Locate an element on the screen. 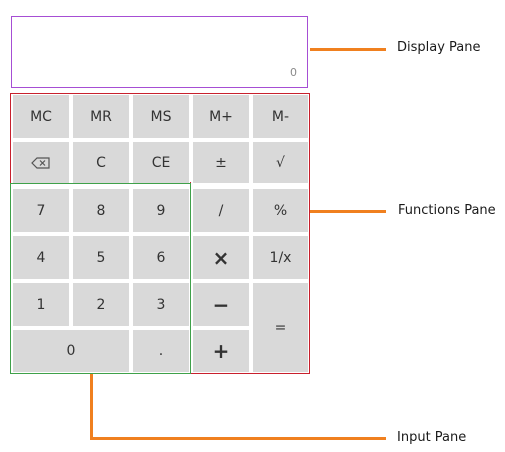 This screenshot has width=505, height=452. display-pane: 0 is located at coordinates (159, 52).